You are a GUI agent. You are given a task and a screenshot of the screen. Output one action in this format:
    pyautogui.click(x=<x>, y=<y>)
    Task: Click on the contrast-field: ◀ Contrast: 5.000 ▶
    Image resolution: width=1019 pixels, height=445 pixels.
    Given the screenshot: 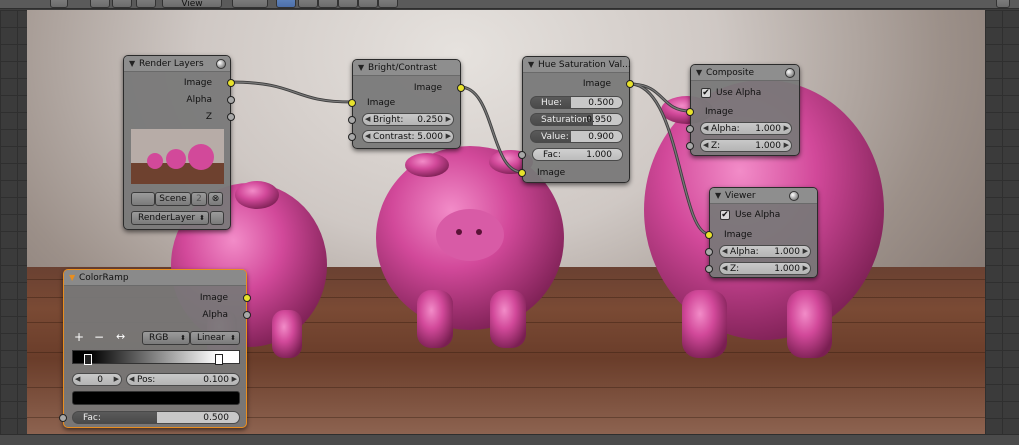 What is the action you would take?
    pyautogui.click(x=408, y=136)
    